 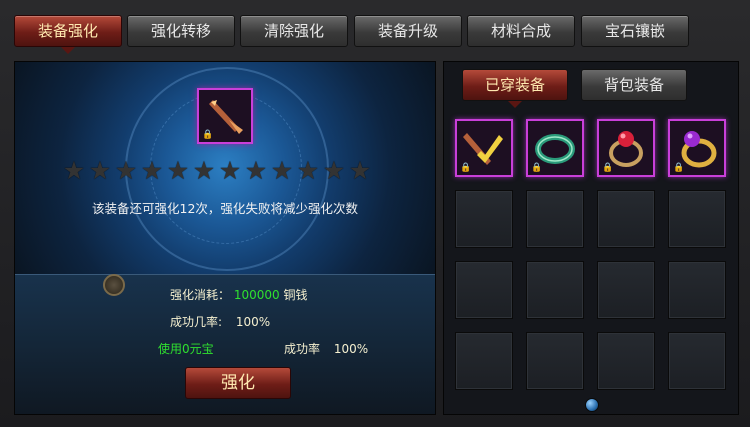 I want to click on tab-bag-equipment: 背包装备, so click(x=634, y=85).